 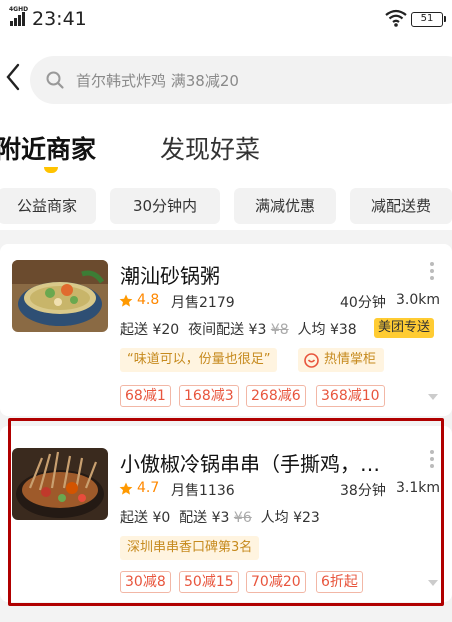 I want to click on meituan-delivery-badge: 美团专送, so click(x=404, y=328).